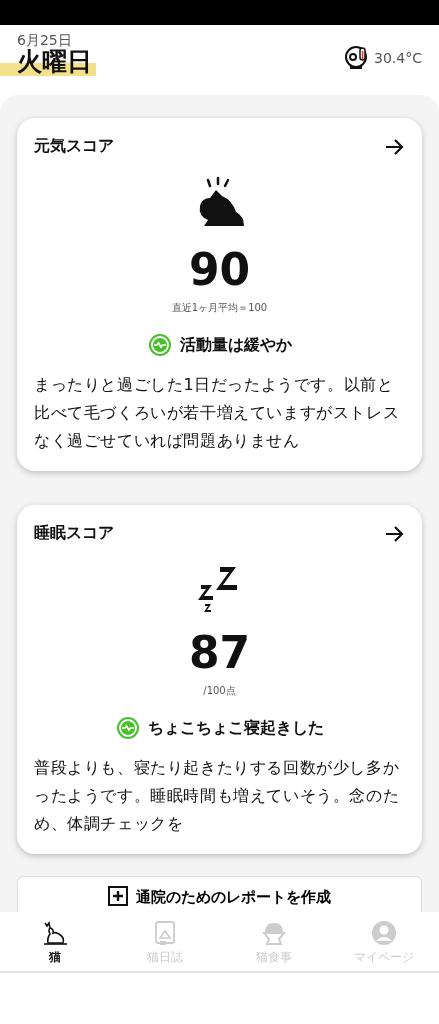 The image size is (439, 1024). What do you see at coordinates (55, 941) in the screenshot?
I see `nav-tab: 猫` at bounding box center [55, 941].